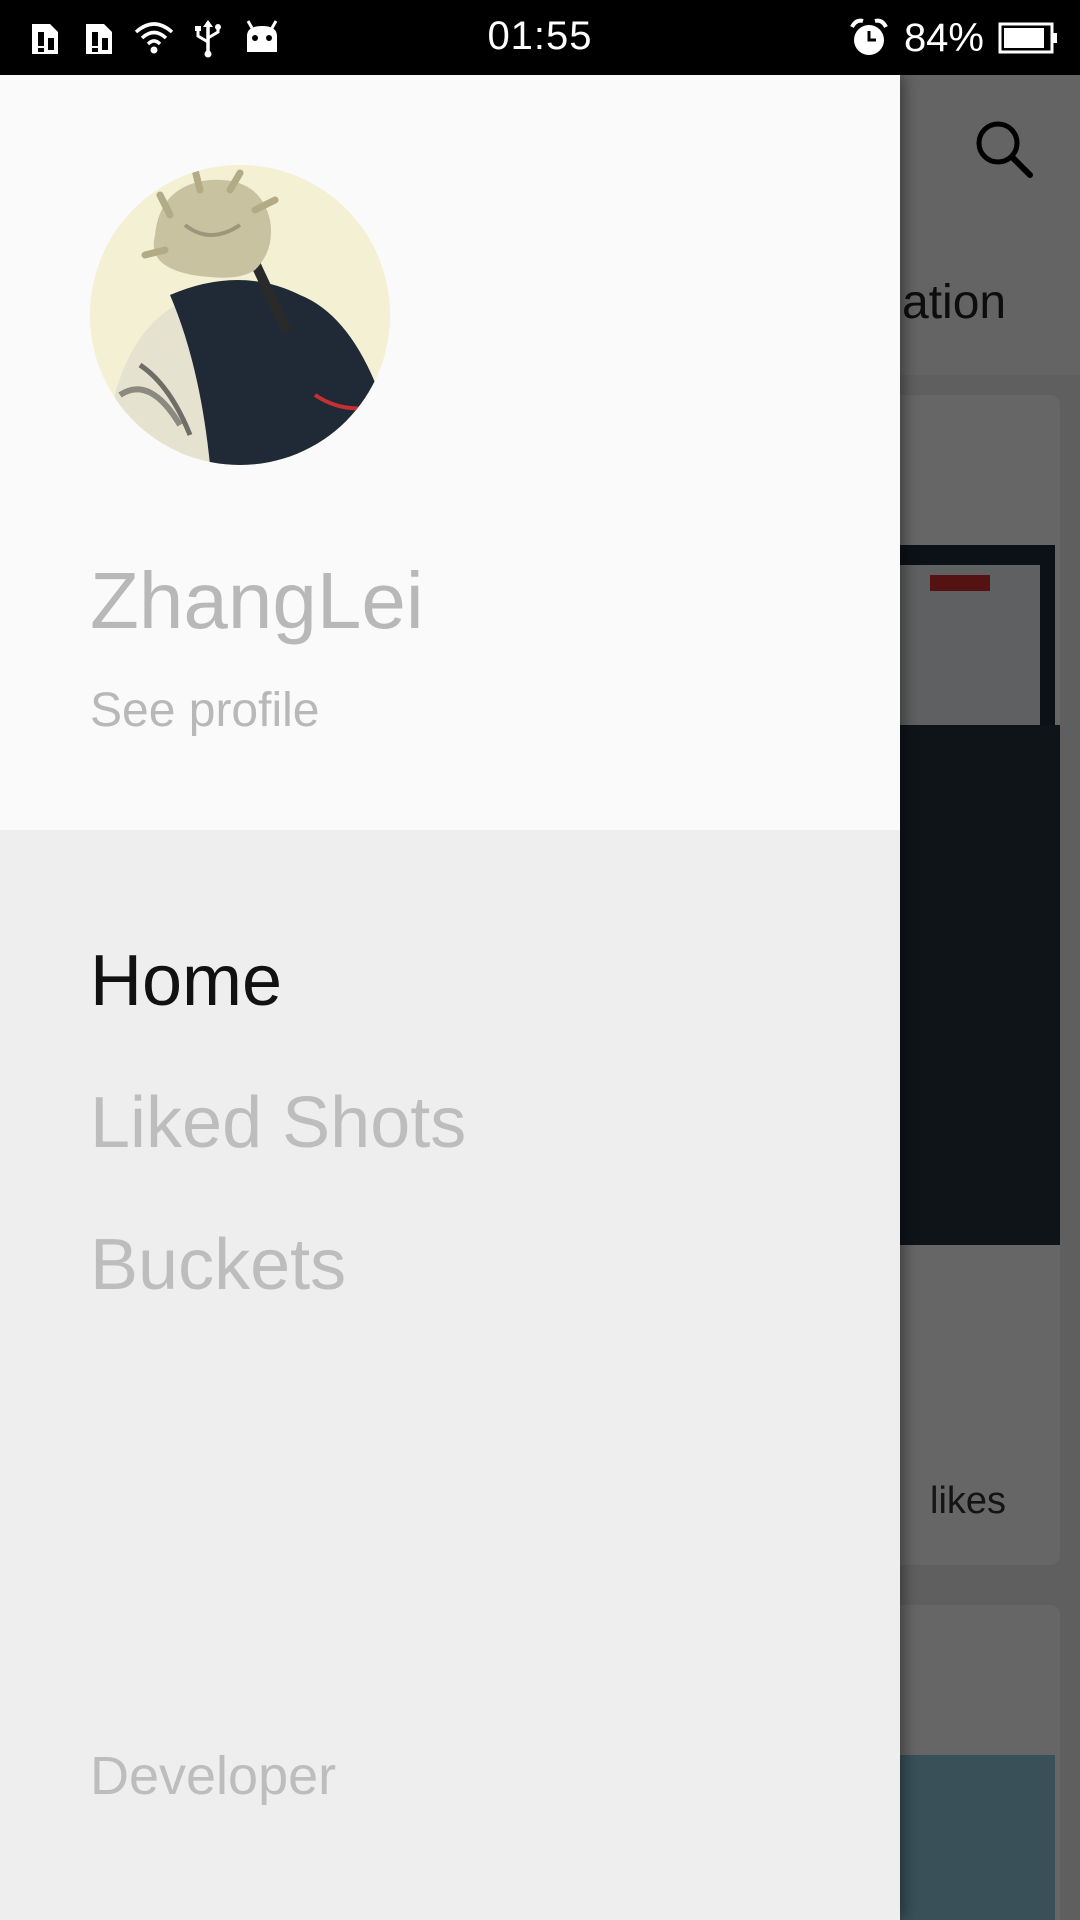 Image resolution: width=1080 pixels, height=1920 pixels. What do you see at coordinates (540, 37) in the screenshot?
I see `status-bar: 01:55 84%` at bounding box center [540, 37].